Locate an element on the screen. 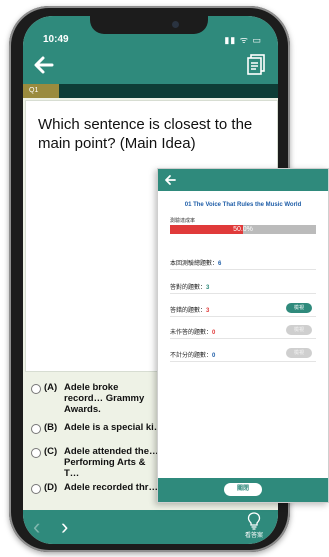  completion-progress-bar: 50.0% is located at coordinates (243, 229).